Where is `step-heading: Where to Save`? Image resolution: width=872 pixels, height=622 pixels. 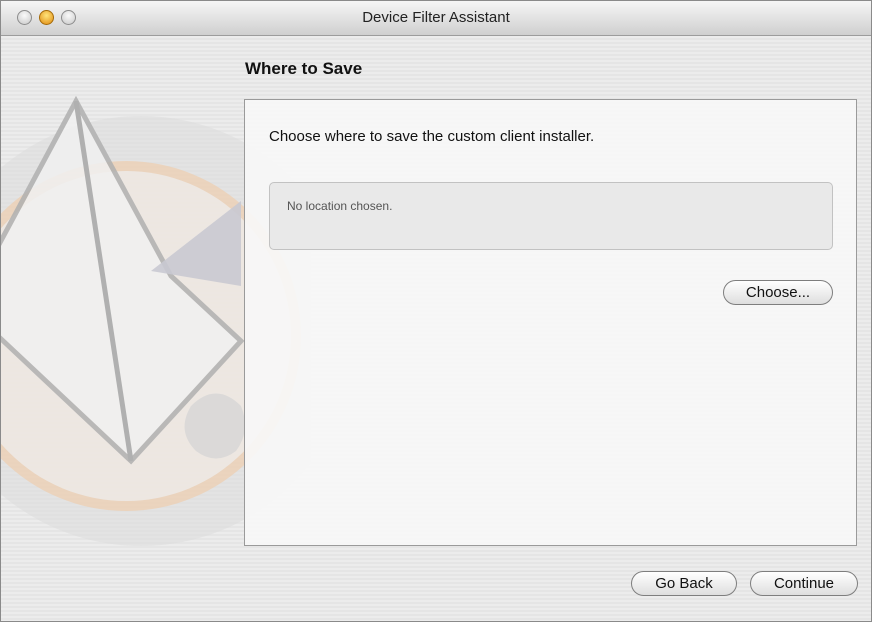
step-heading: Where to Save is located at coordinates (304, 68).